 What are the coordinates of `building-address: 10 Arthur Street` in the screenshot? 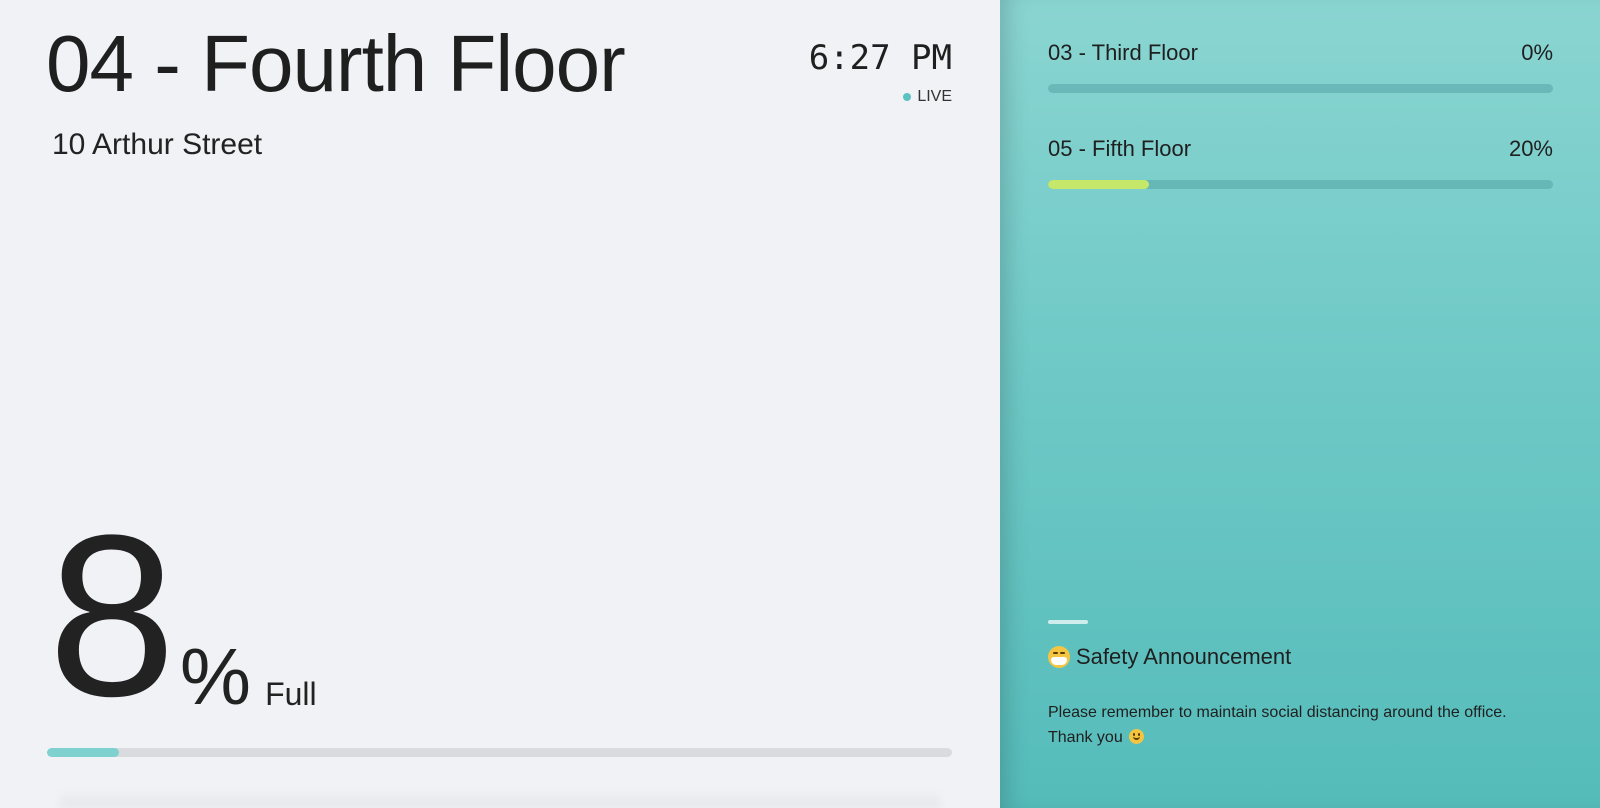 It's located at (157, 144).